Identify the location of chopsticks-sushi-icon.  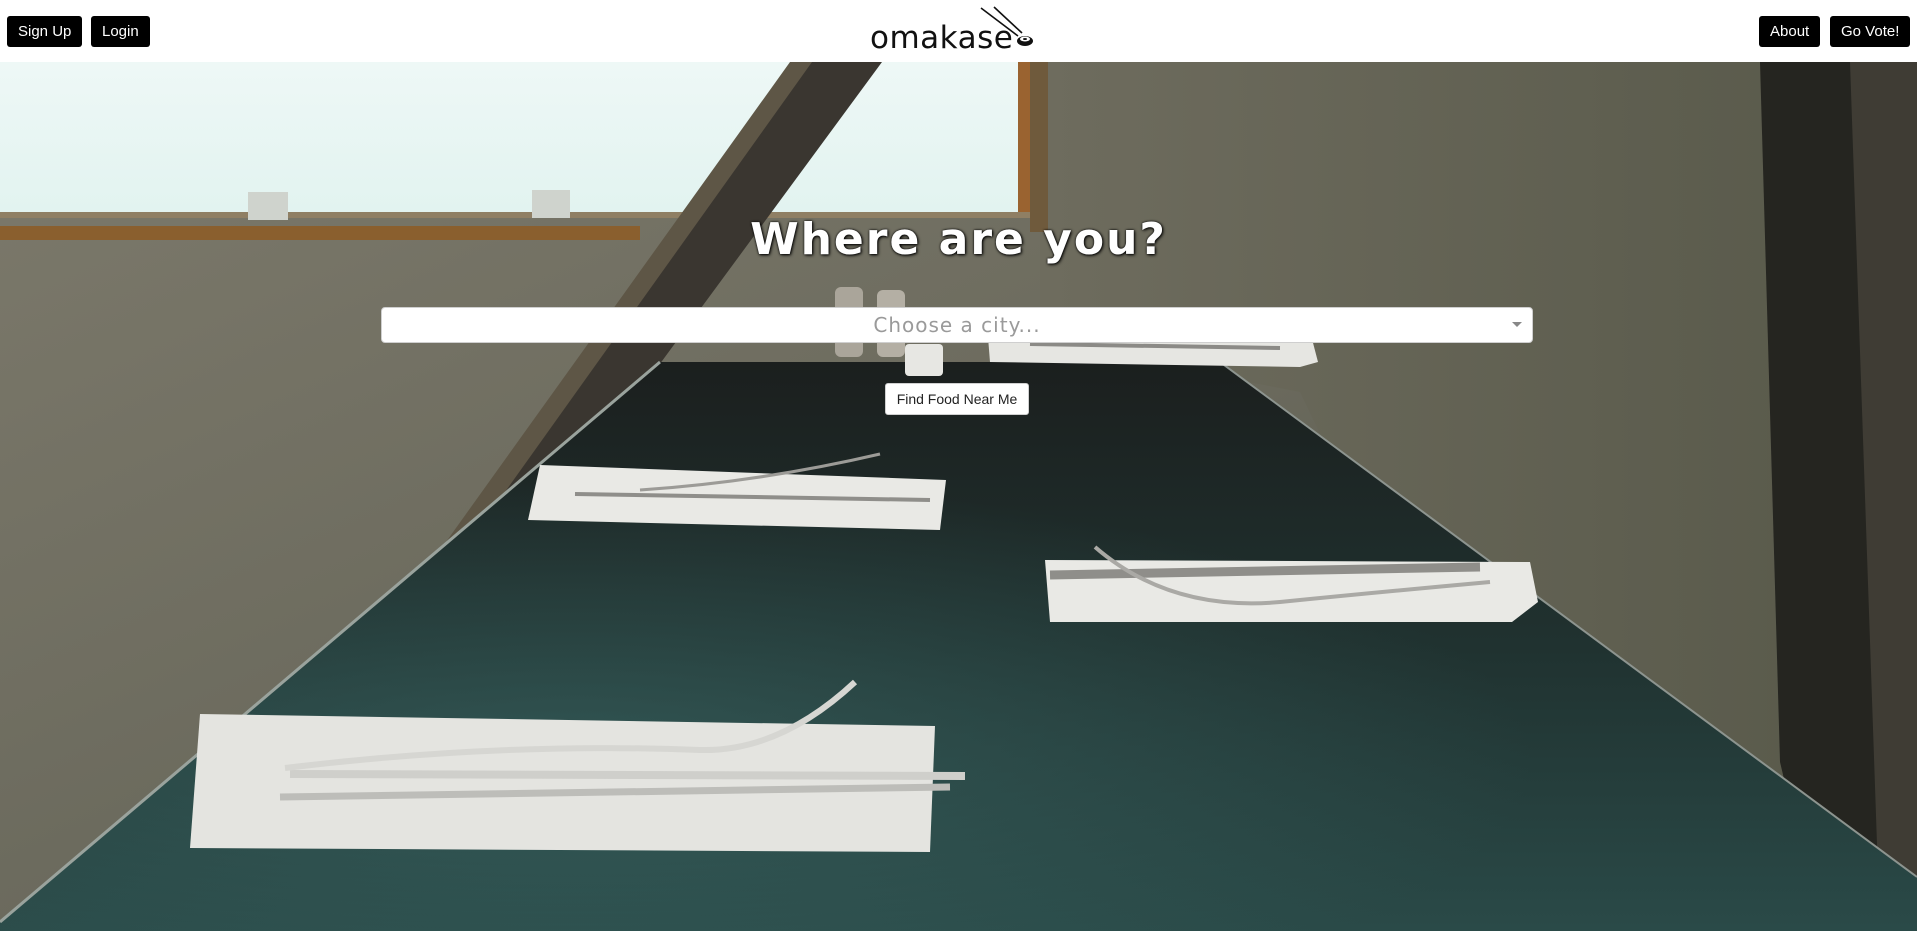
(1006, 26).